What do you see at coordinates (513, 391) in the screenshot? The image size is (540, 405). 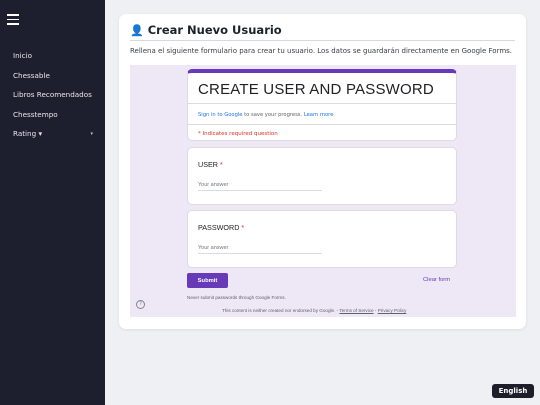 I see `language-button: English` at bounding box center [513, 391].